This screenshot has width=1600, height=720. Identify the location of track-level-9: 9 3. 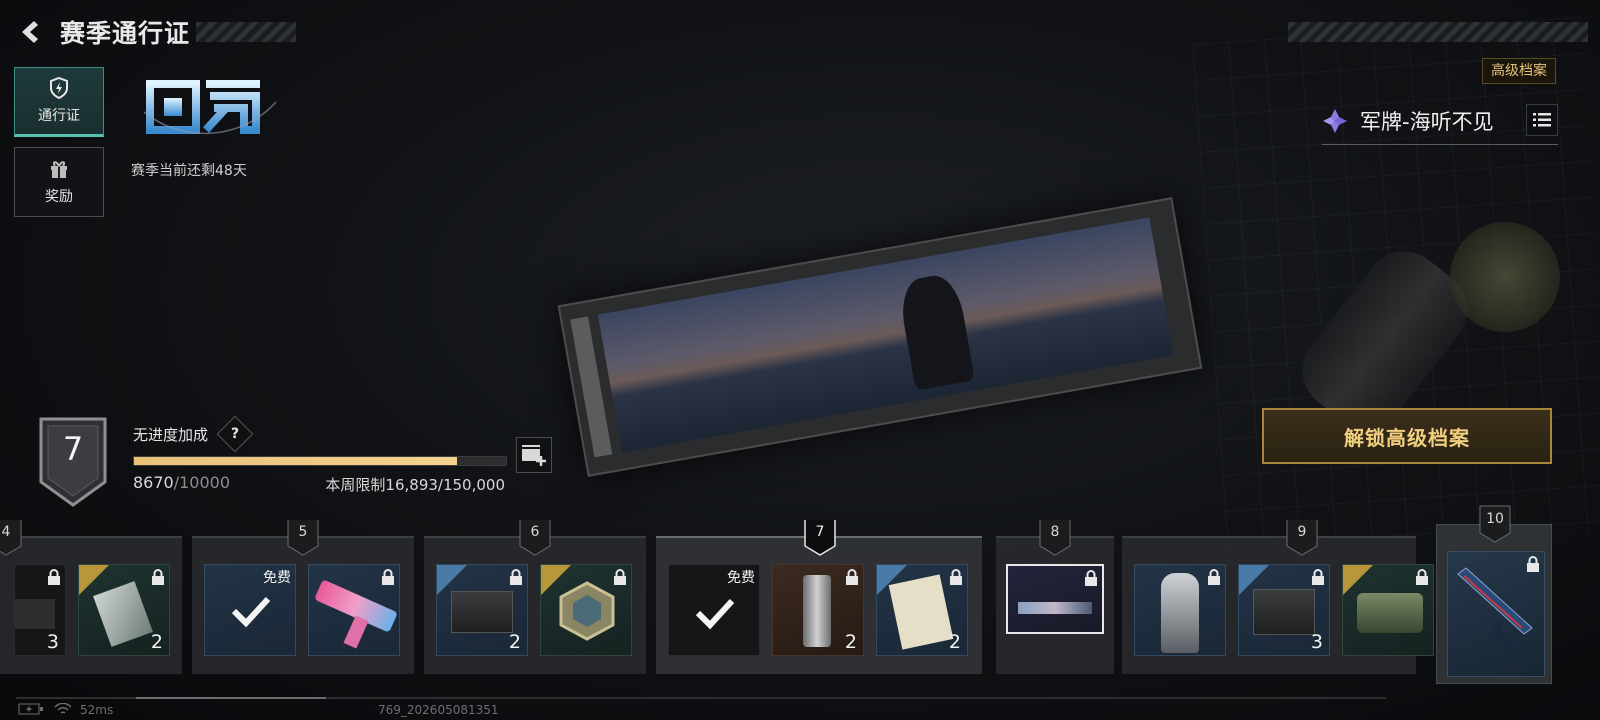
(1278, 597).